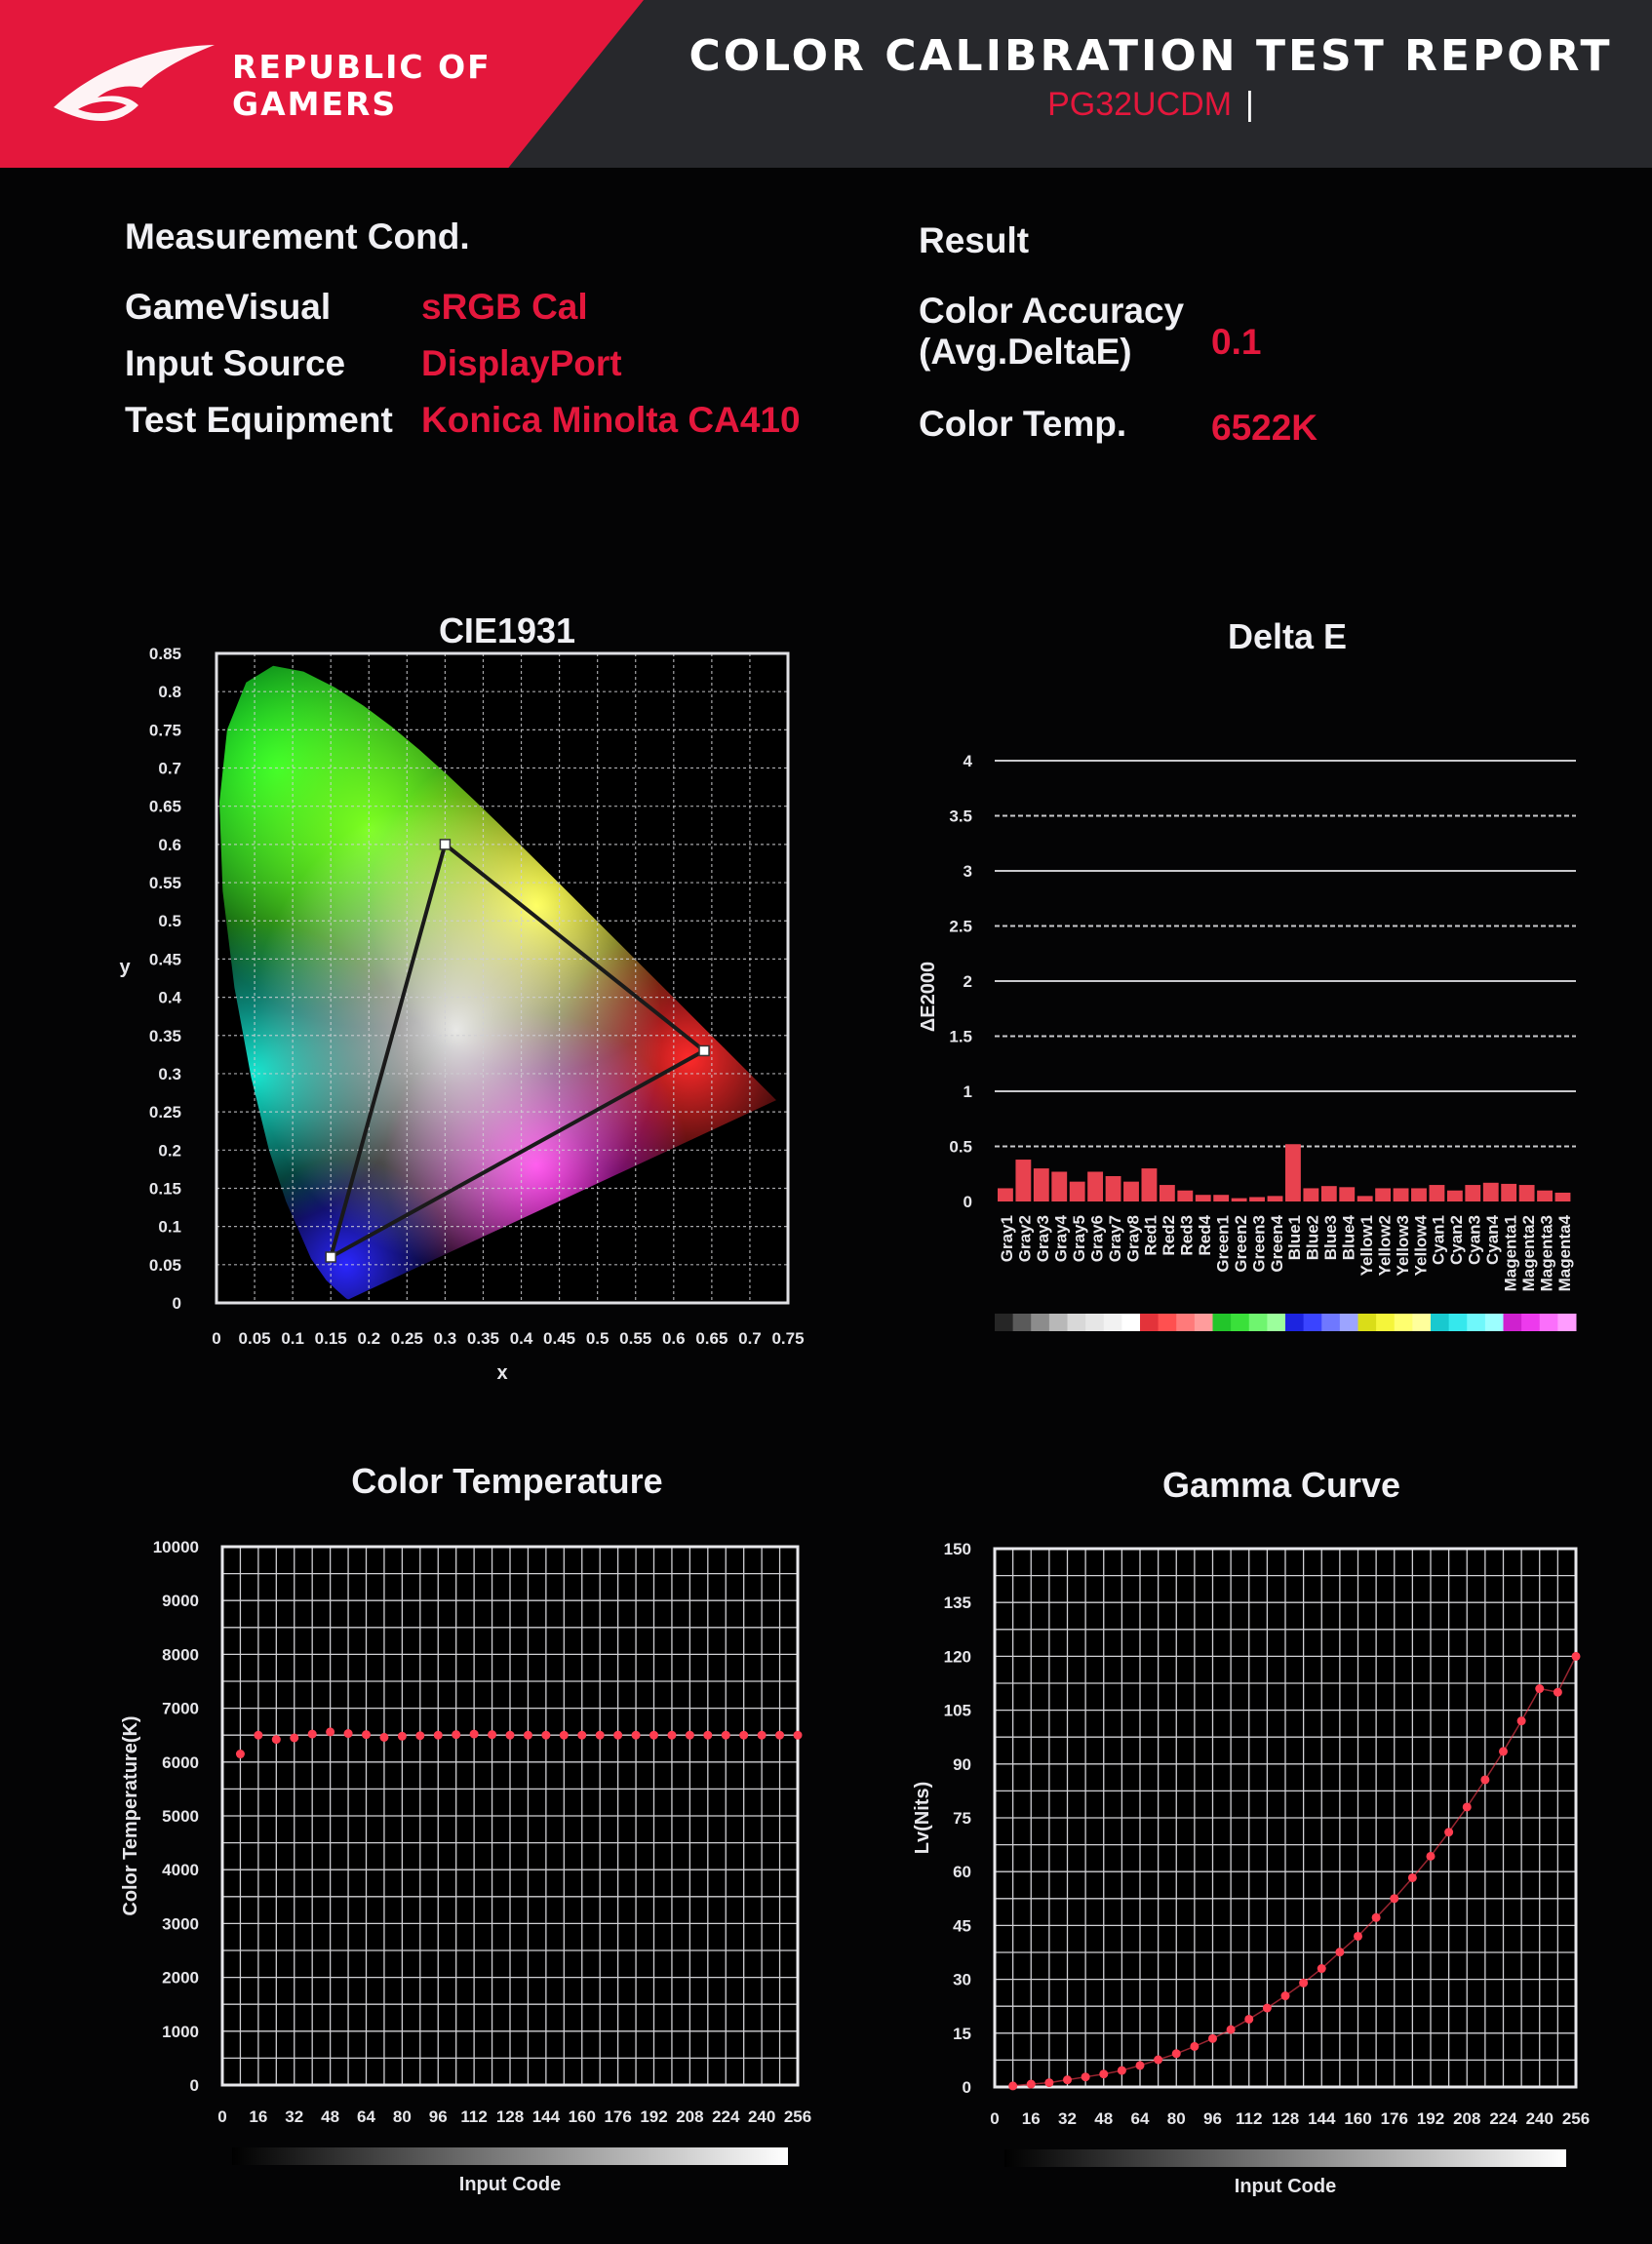 Image resolution: width=1652 pixels, height=2244 pixels. What do you see at coordinates (1564, 1252) in the screenshot?
I see `deltae-x-tick: Magenta4` at bounding box center [1564, 1252].